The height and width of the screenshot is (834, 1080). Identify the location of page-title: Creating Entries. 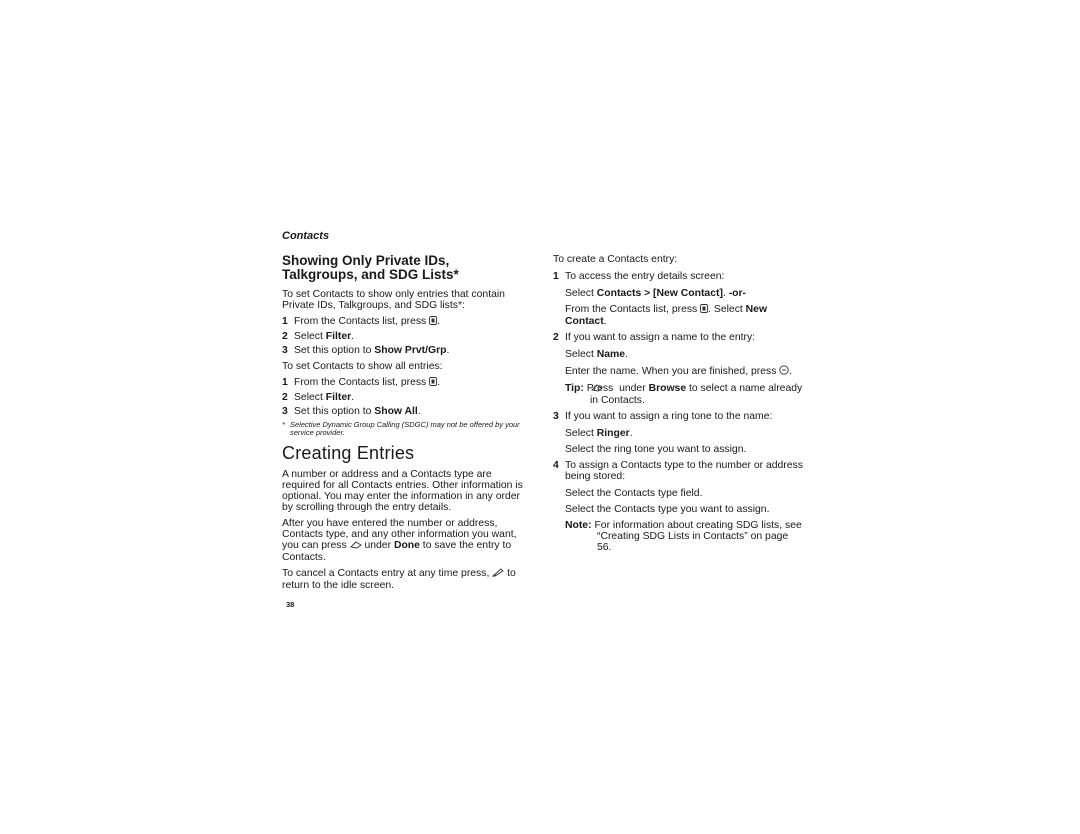
(348, 453).